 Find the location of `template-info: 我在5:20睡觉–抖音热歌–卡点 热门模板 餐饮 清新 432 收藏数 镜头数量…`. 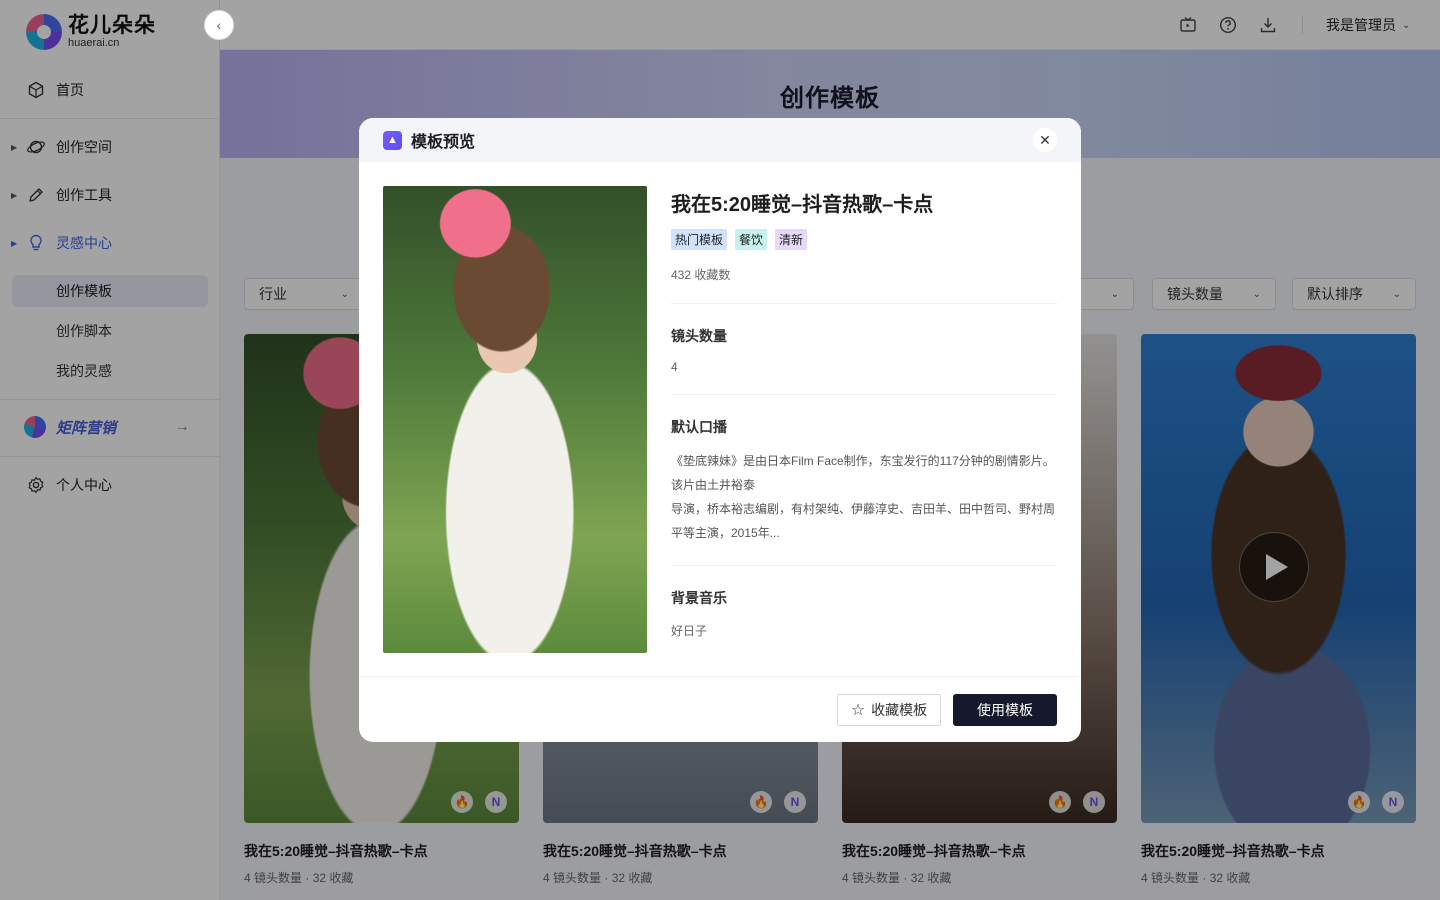

template-info: 我在5:20睡觉–抖音热歌–卡点 热门模板 餐饮 清新 432 收藏数 镜头数量… is located at coordinates (864, 412).